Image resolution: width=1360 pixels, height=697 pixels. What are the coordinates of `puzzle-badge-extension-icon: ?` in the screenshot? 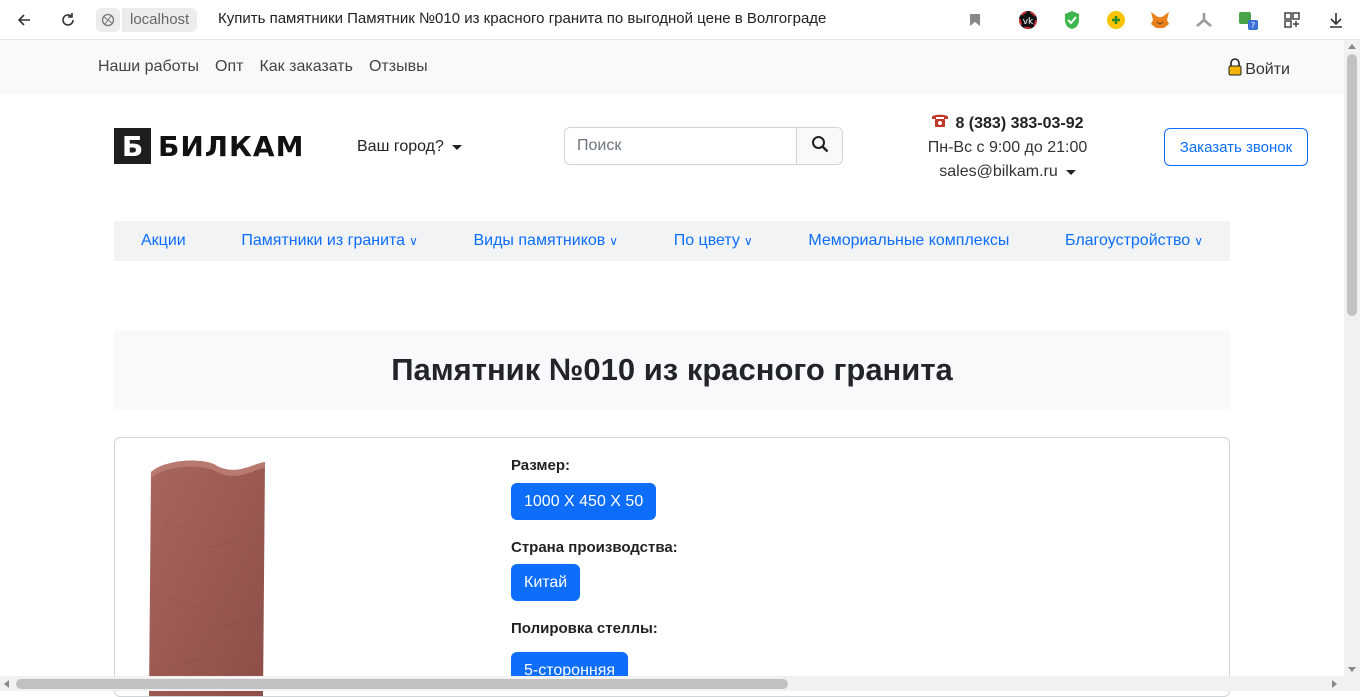 It's located at (1248, 20).